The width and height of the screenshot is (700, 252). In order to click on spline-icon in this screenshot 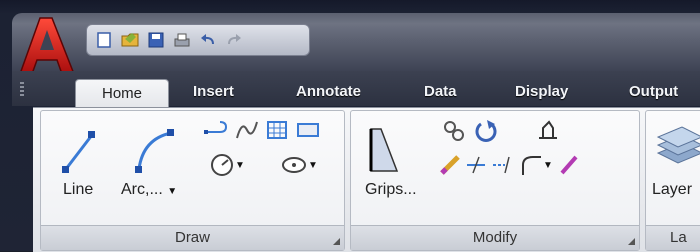, I will do `click(247, 130)`.